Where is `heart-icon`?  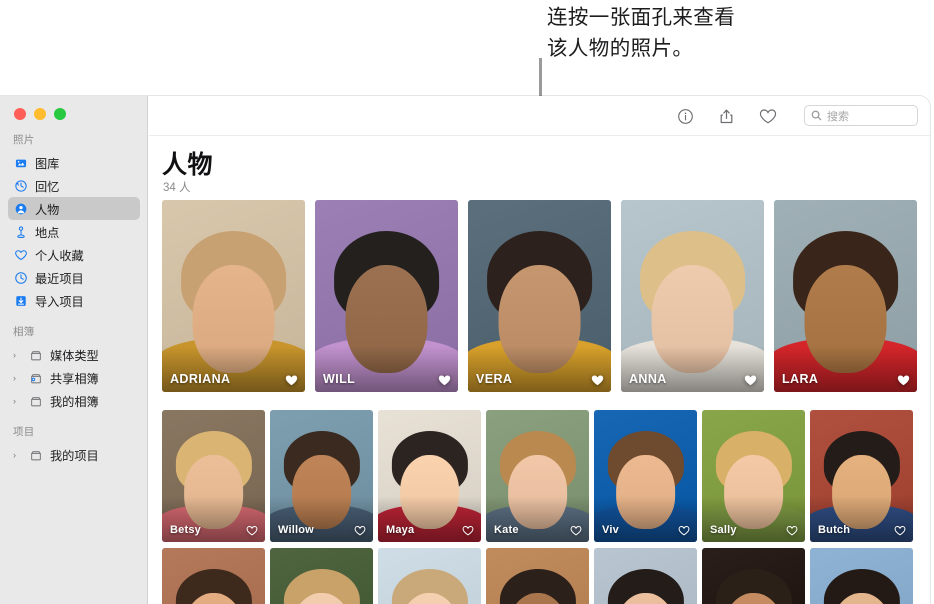 heart-icon is located at coordinates (20, 254).